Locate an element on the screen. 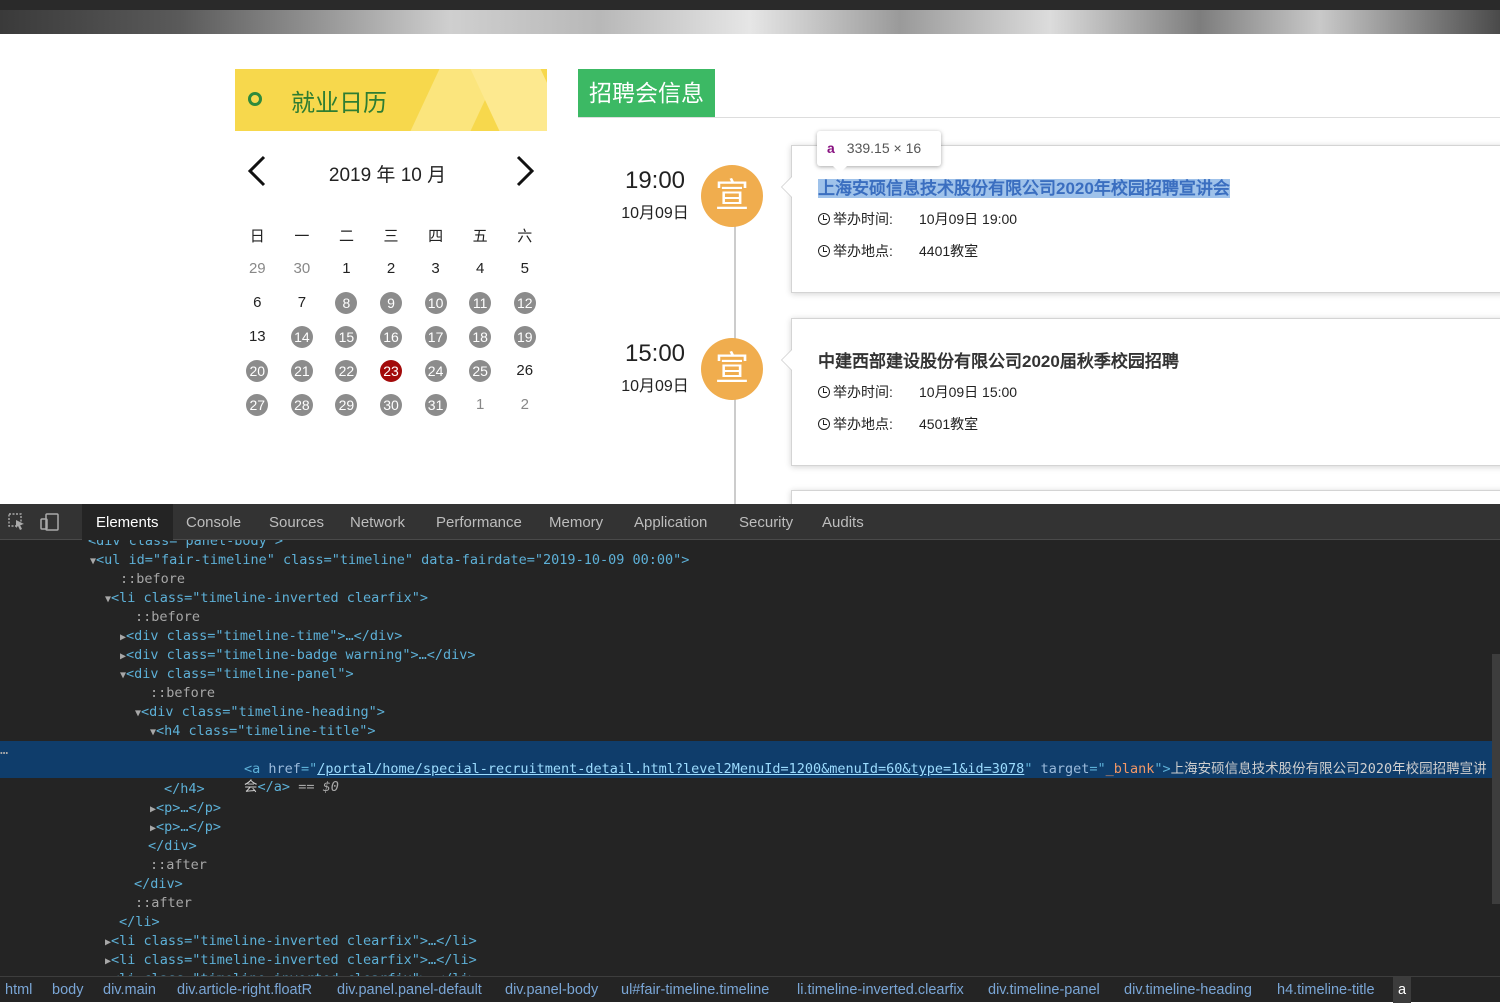 The width and height of the screenshot is (1500, 1003). breadcrumb-item: div.article-right.floatR is located at coordinates (244, 990).